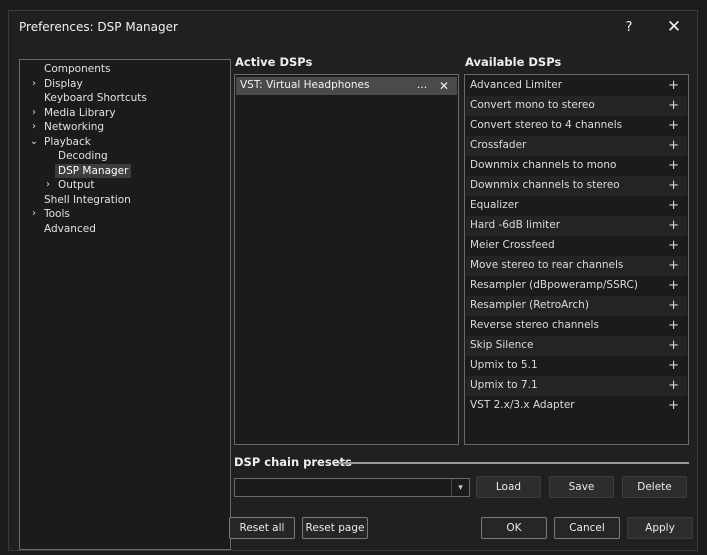  What do you see at coordinates (543, 165) in the screenshot?
I see `available-dsp-label: Downmix channels to mono` at bounding box center [543, 165].